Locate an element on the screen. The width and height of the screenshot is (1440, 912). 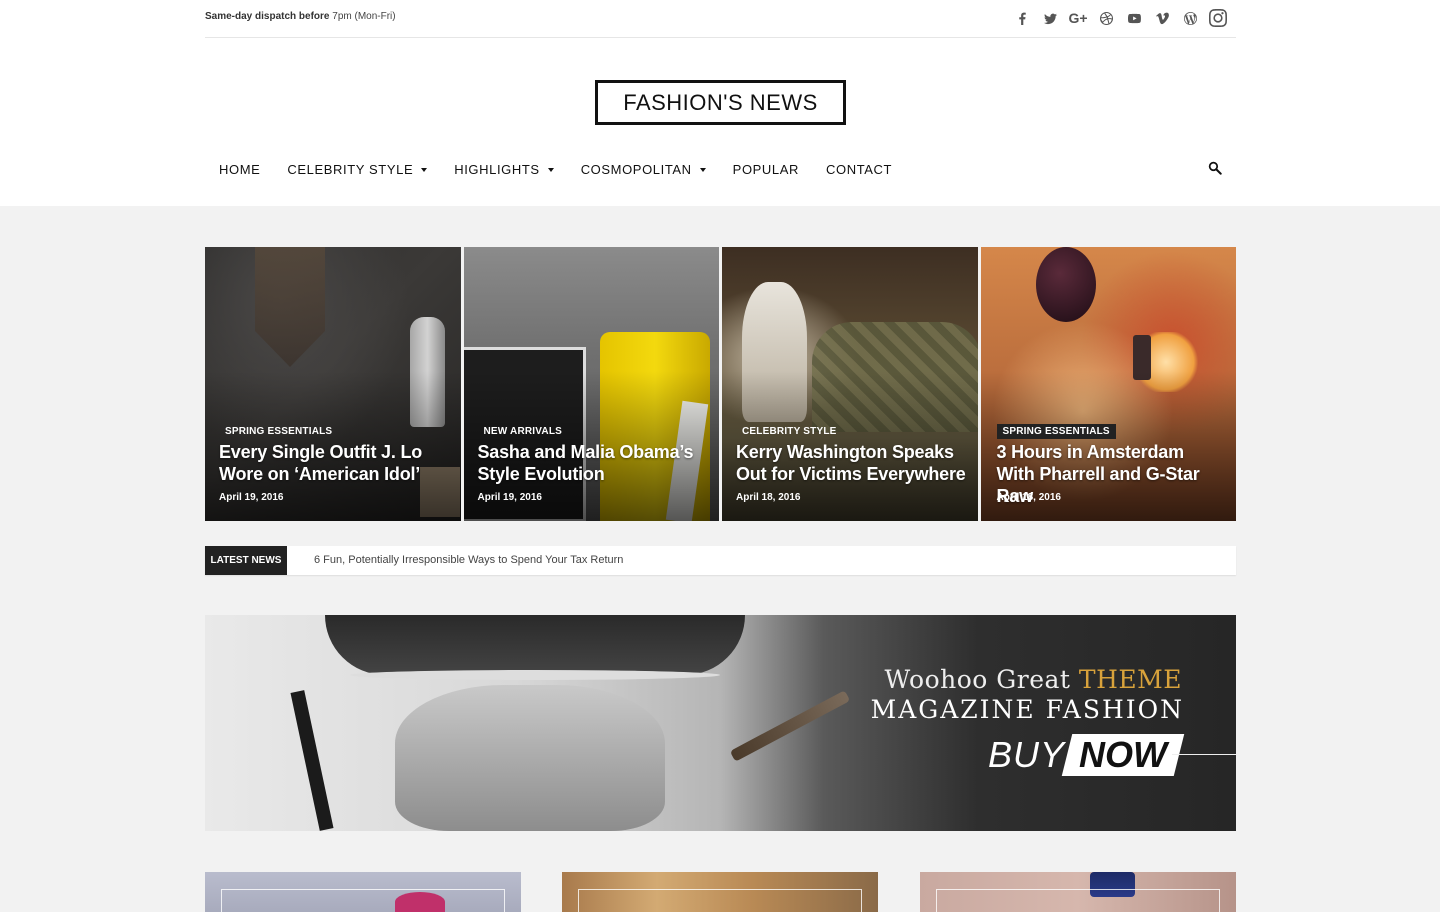
buy-now-button: BUY NOW is located at coordinates (1086, 755).